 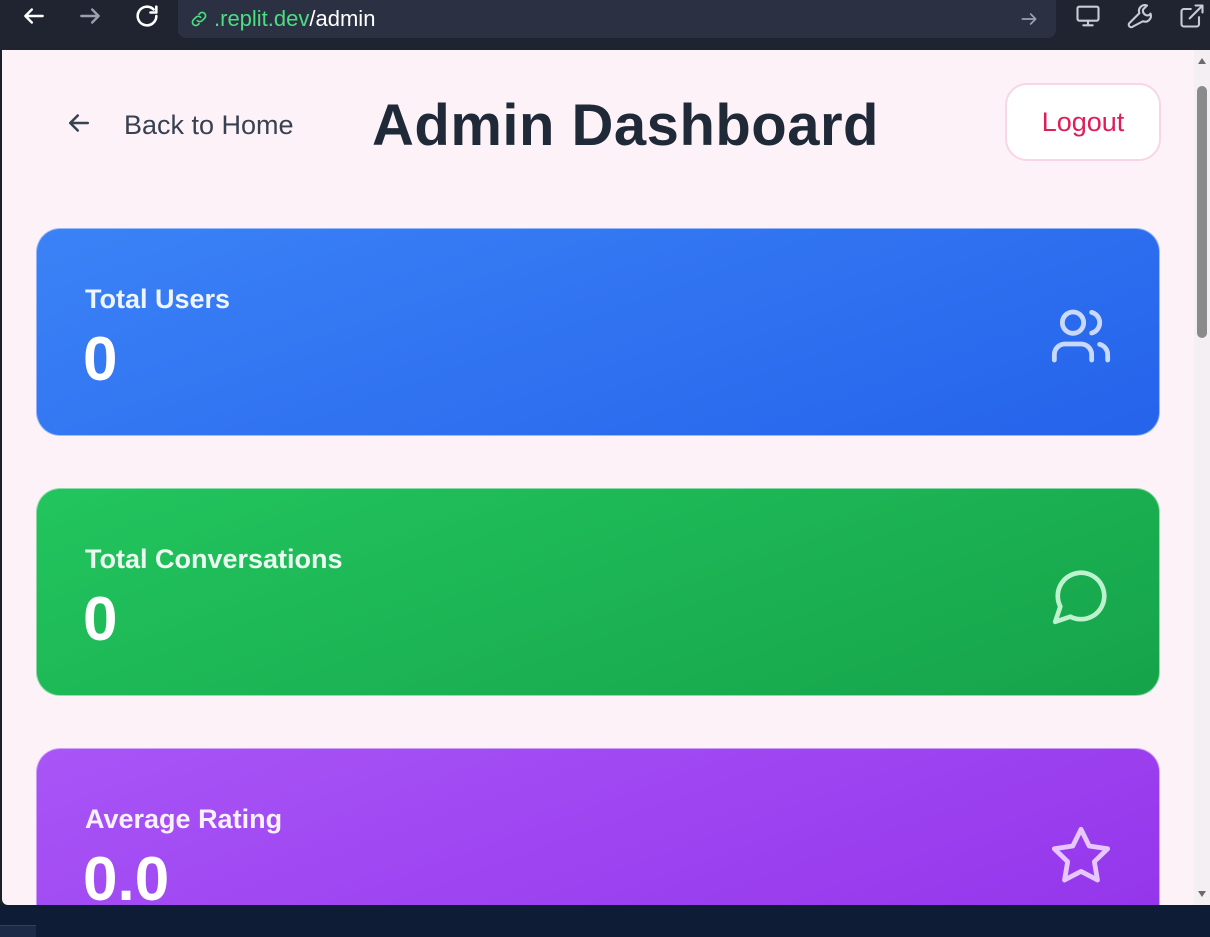 I want to click on browser-toolbar: .replit.dev/admin, so click(x=605, y=25).